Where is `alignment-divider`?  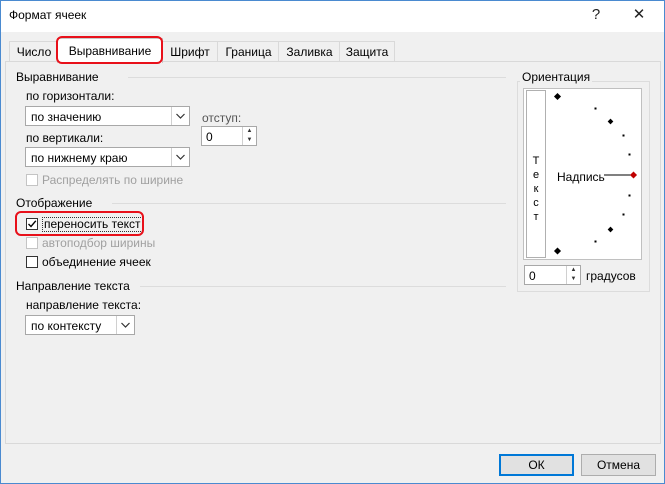
alignment-divider is located at coordinates (317, 77).